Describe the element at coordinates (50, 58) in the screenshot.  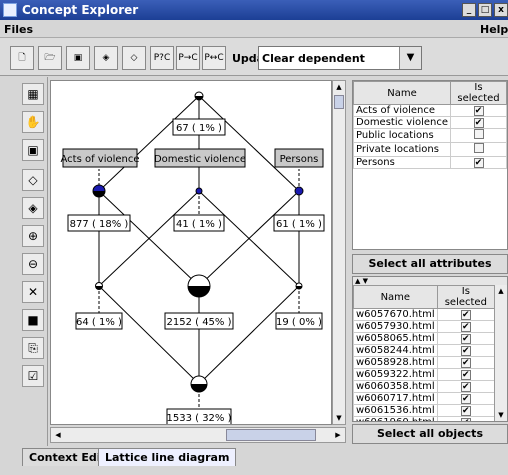
I see `open-folder-icon: 🗁` at that location.